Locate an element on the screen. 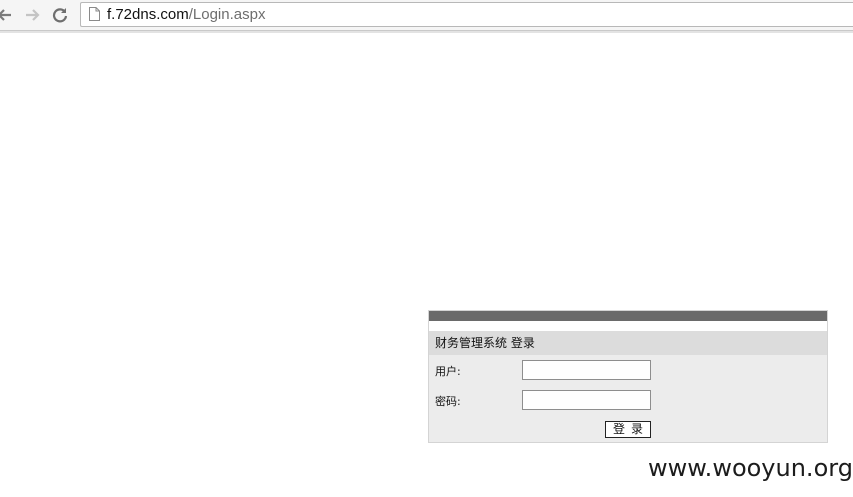 The width and height of the screenshot is (853, 497). username-label: 用户: is located at coordinates (448, 371).